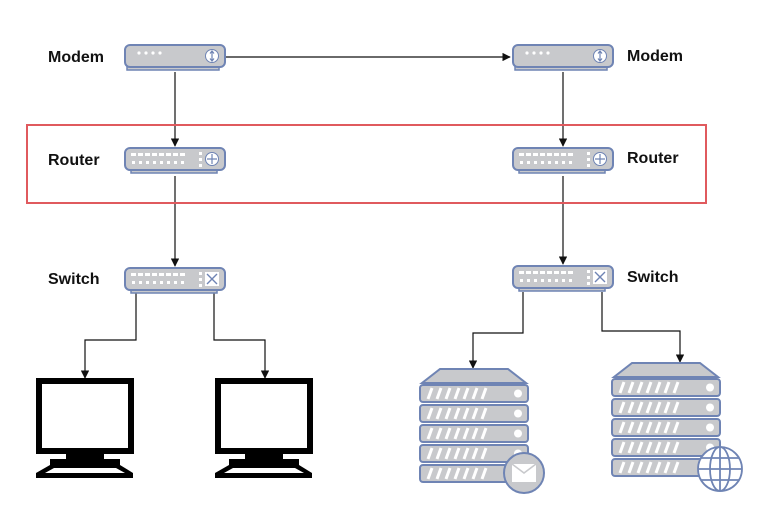 This screenshot has height=515, width=768. What do you see at coordinates (366, 164) in the screenshot?
I see `router-highlight-box` at bounding box center [366, 164].